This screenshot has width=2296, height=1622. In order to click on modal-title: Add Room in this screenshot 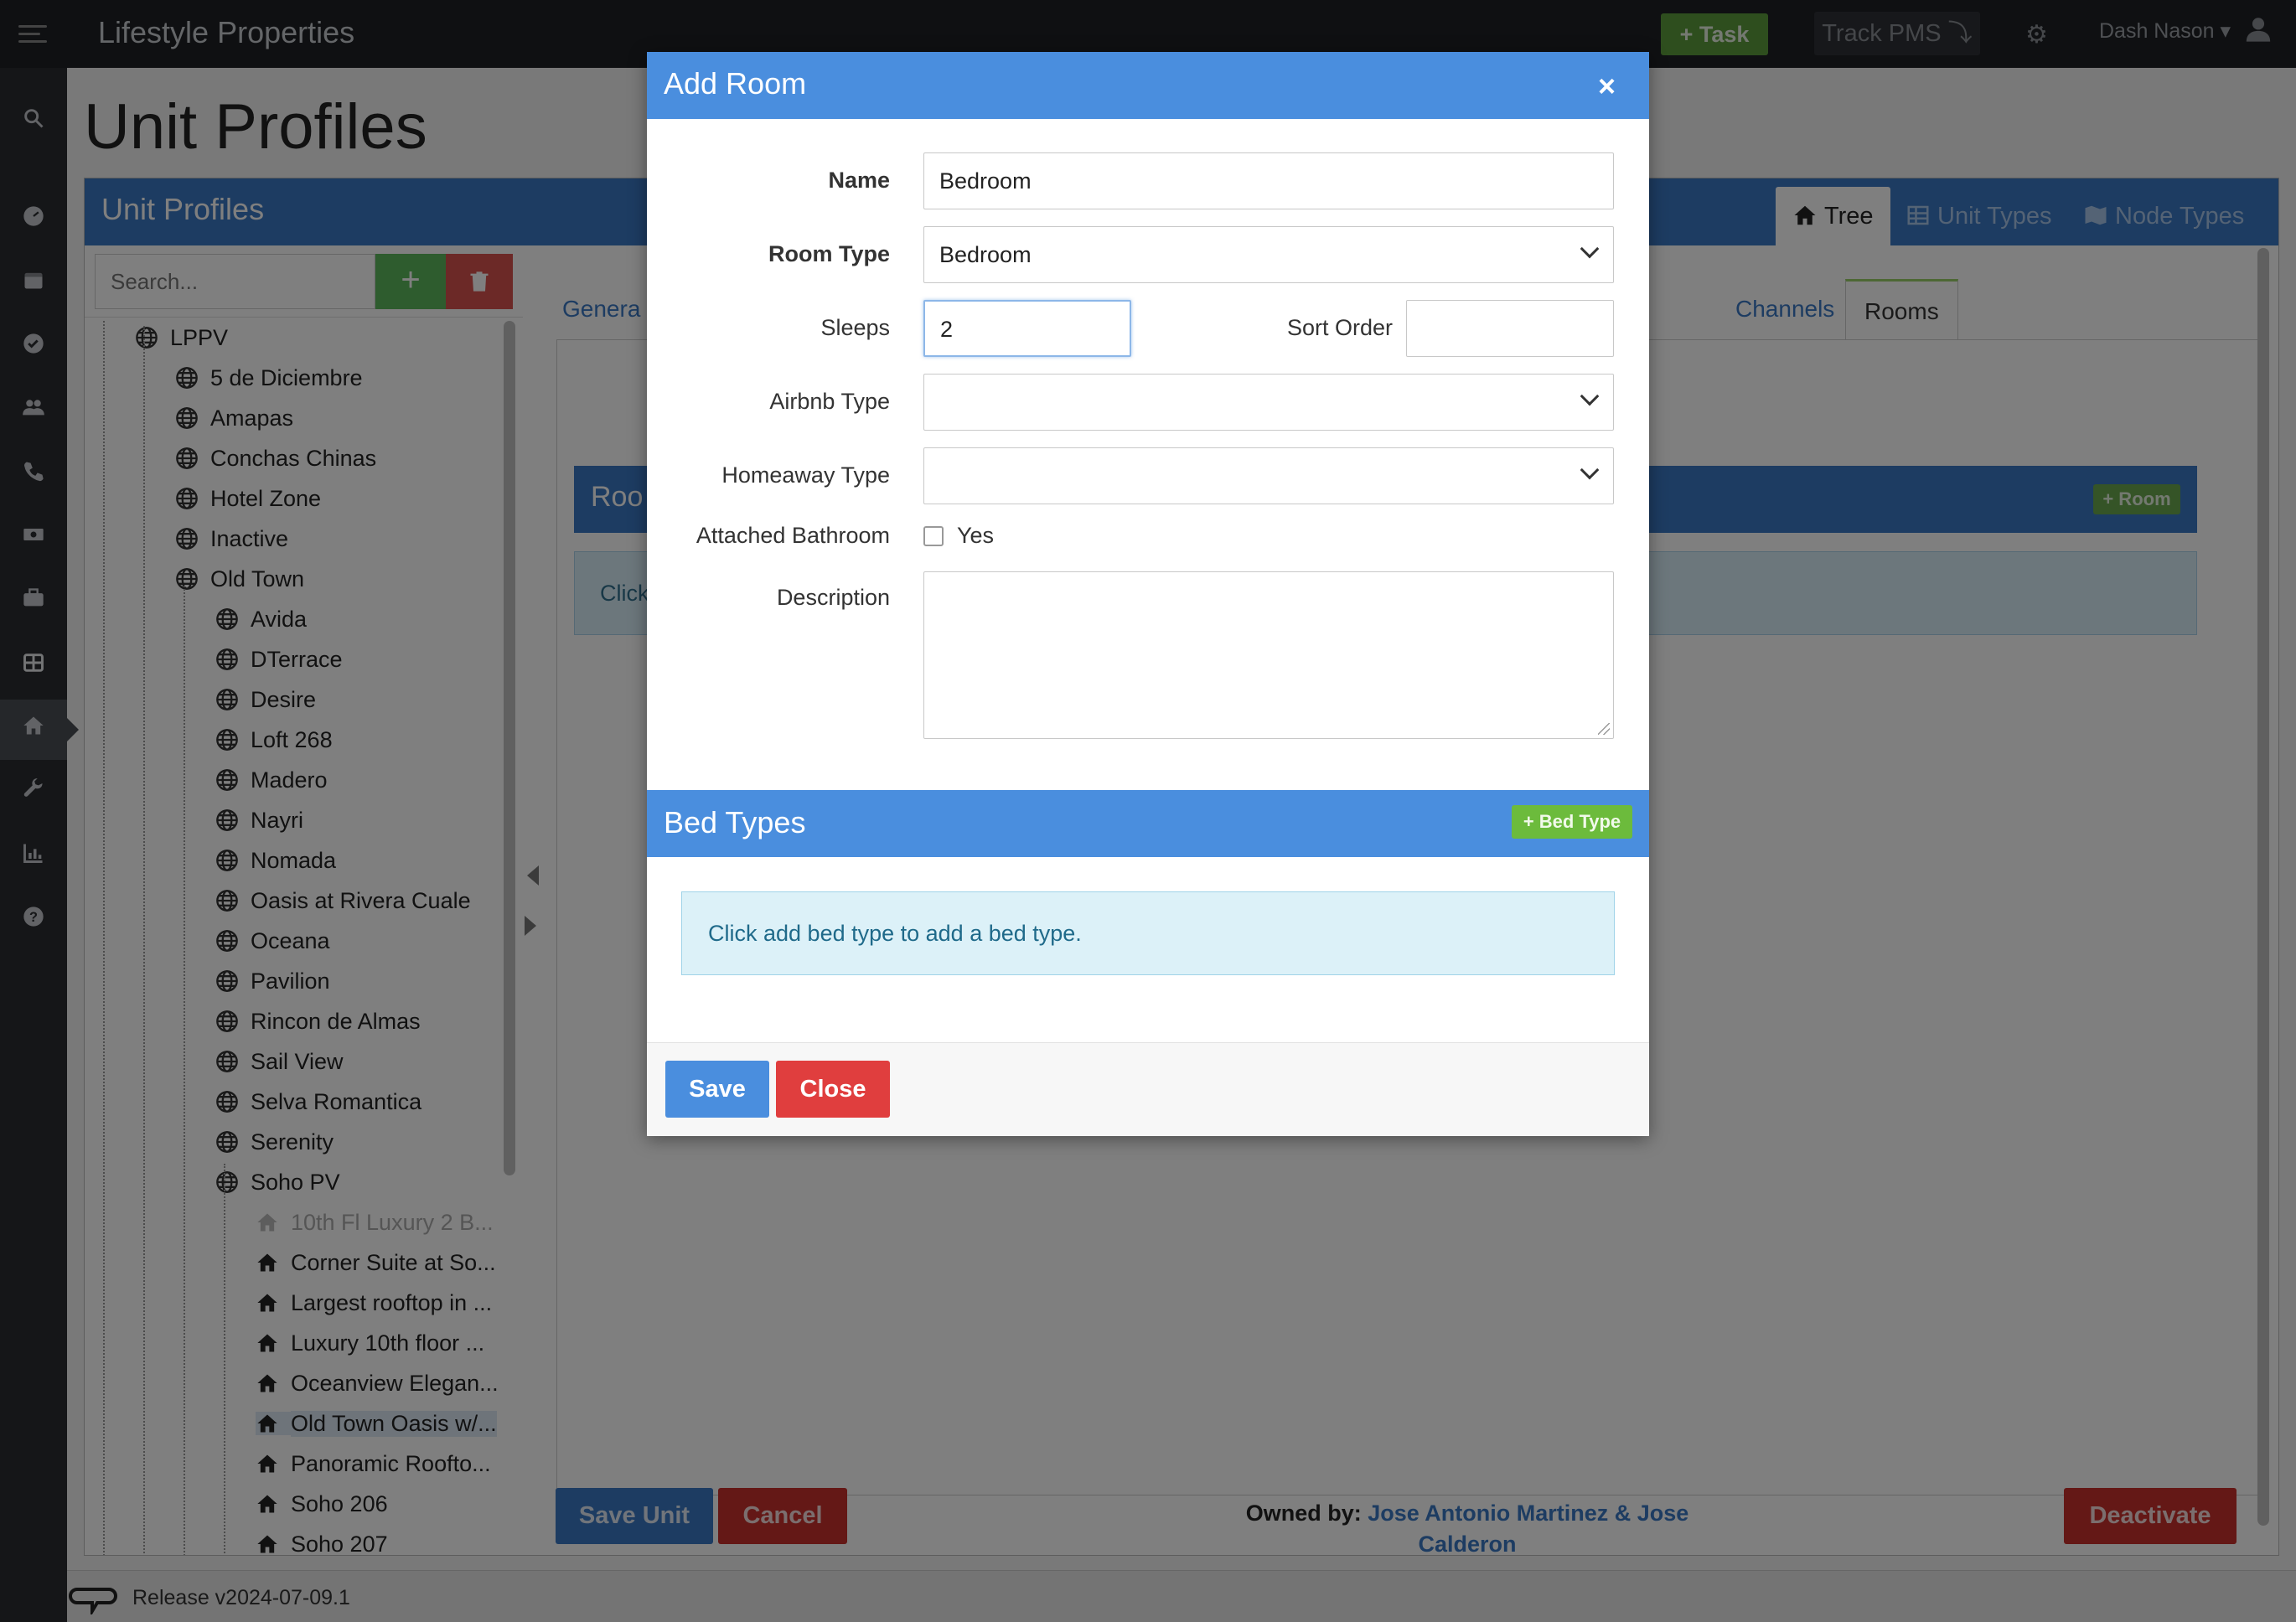, I will do `click(736, 83)`.